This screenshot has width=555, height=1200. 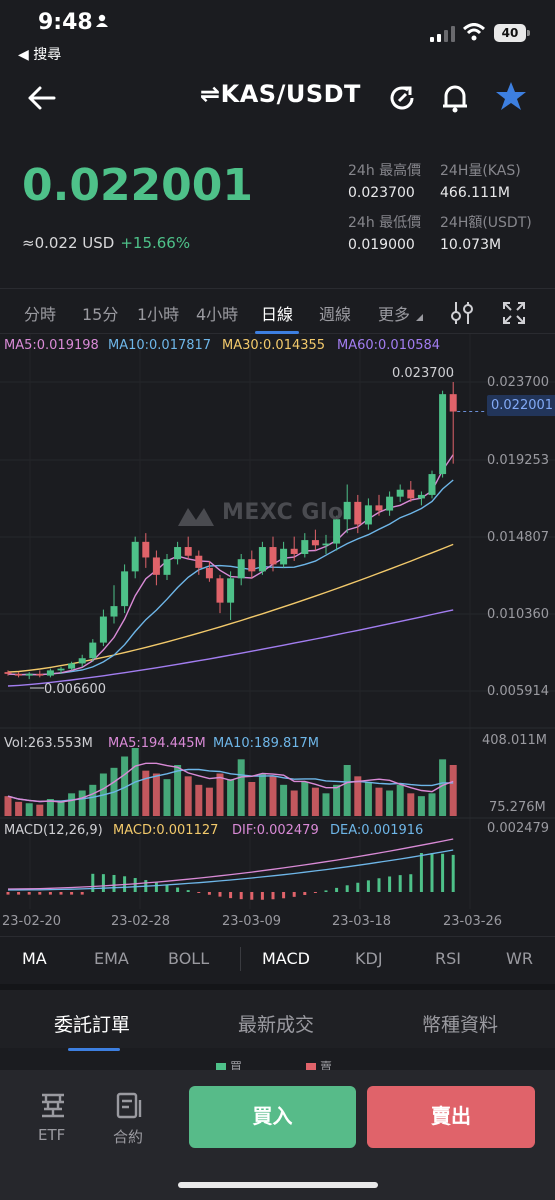 I want to click on indicator-kdj: KDJ, so click(x=369, y=958).